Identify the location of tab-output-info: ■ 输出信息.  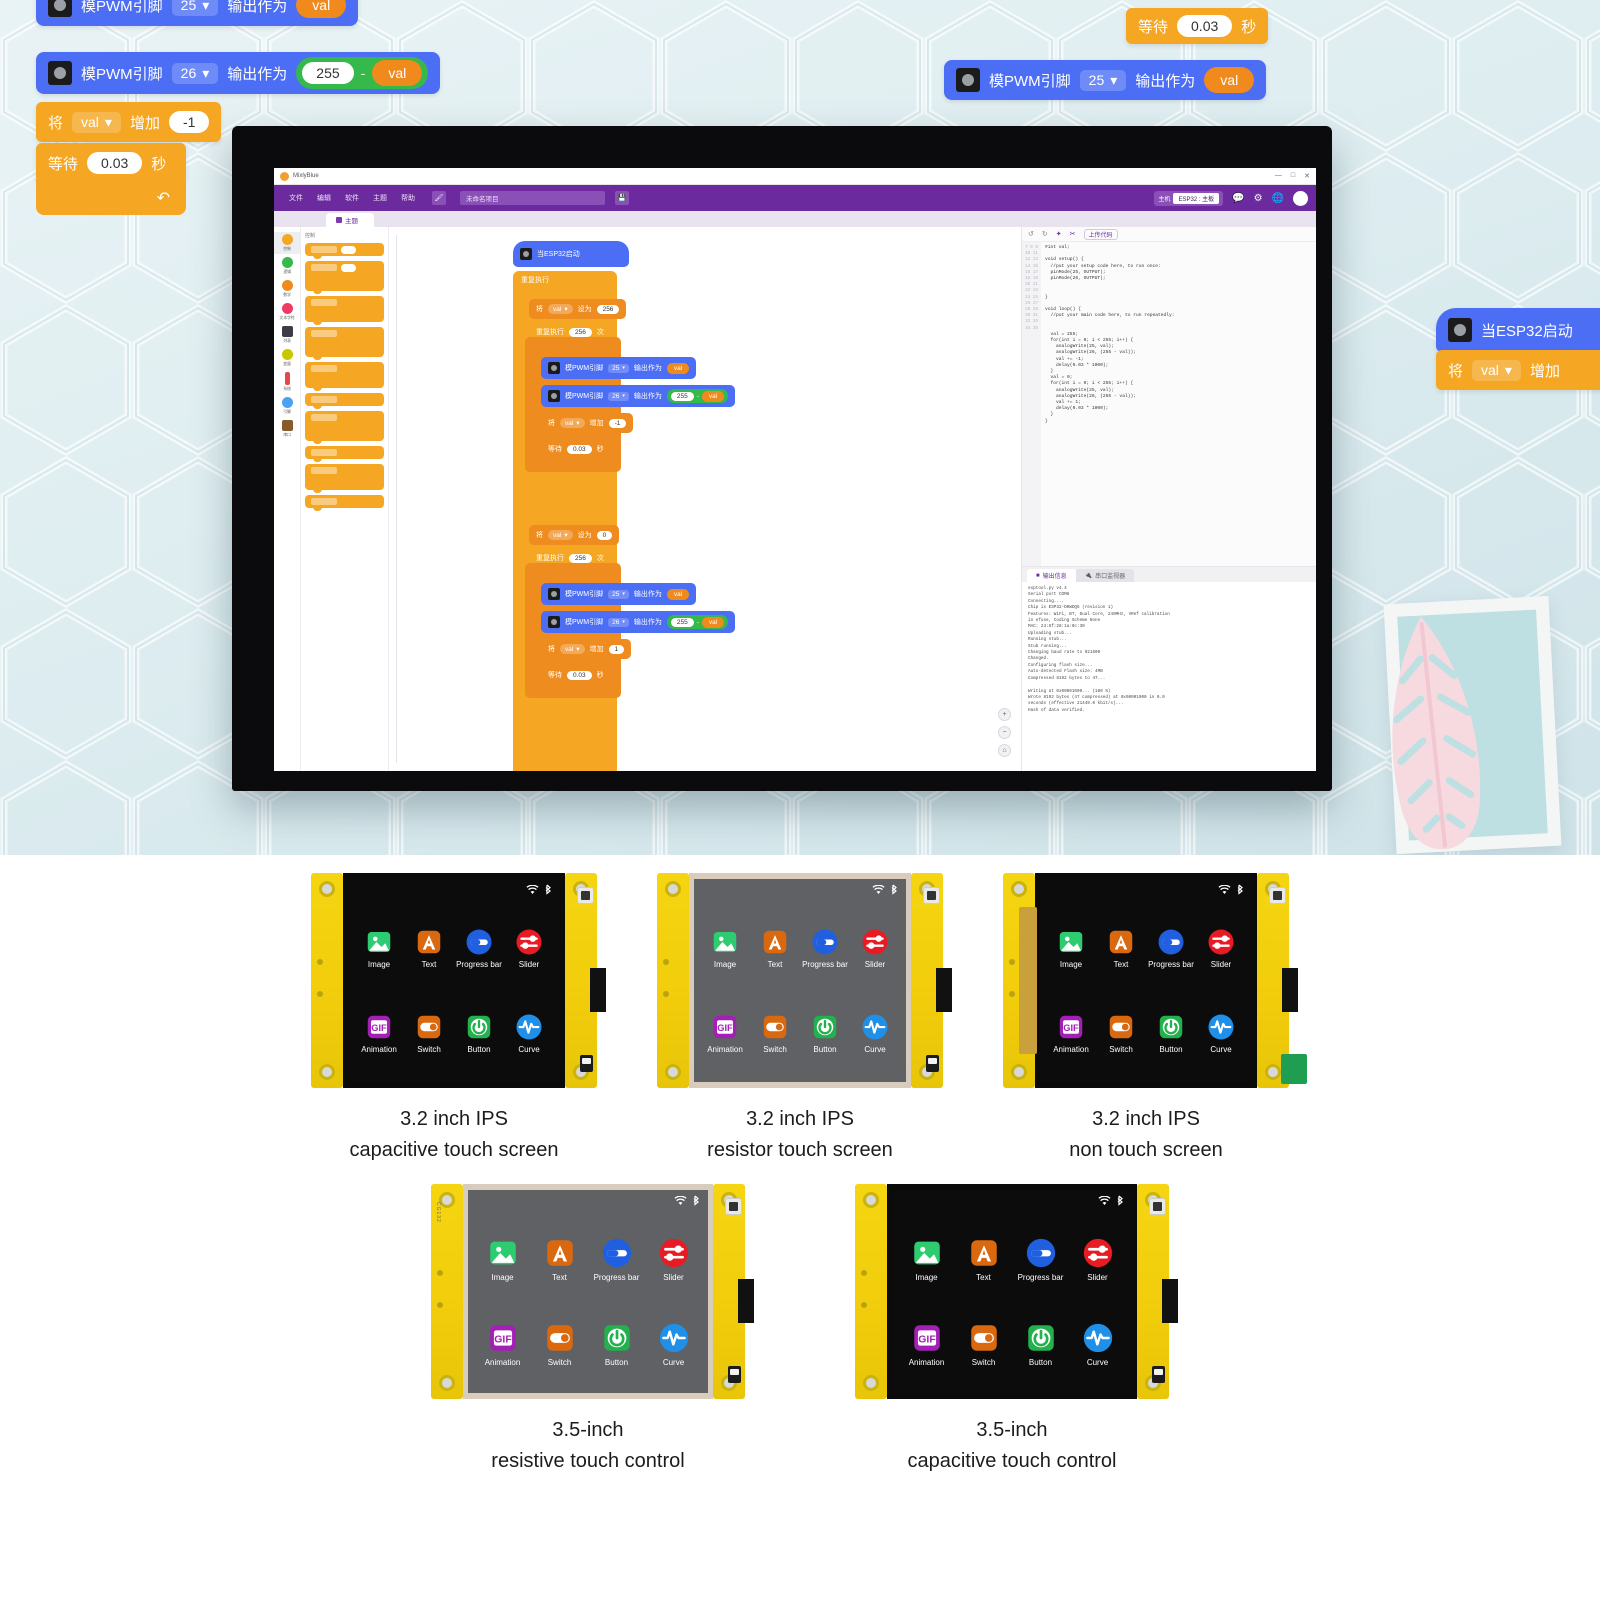
(1051, 575).